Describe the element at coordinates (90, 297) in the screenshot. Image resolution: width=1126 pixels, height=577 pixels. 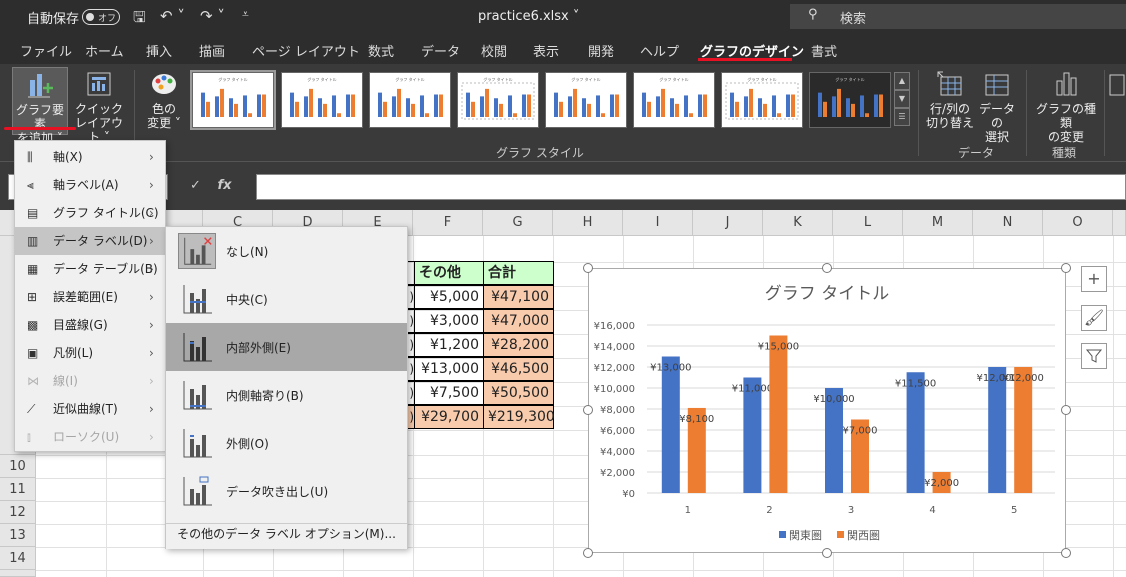
I see `menu-item: ⊞ 誤差範囲(E) ›` at that location.